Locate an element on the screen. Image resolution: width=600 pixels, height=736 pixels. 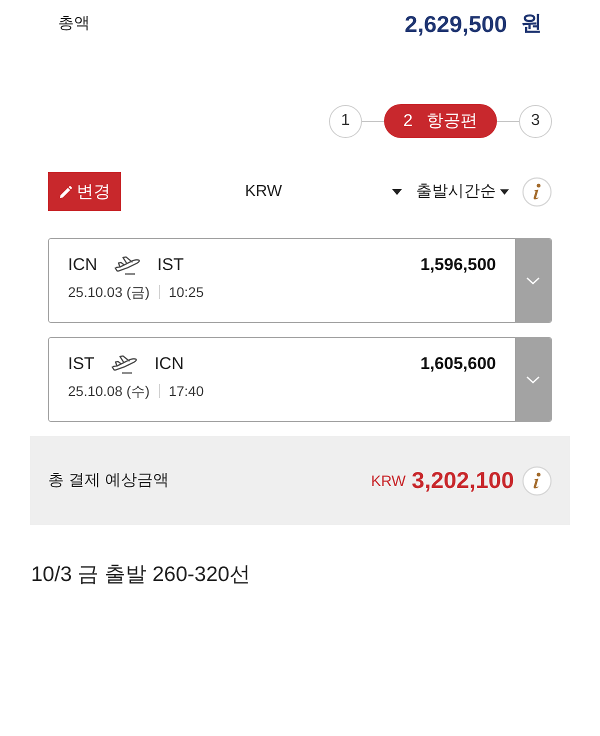
summary-currency: KRW is located at coordinates (388, 482).